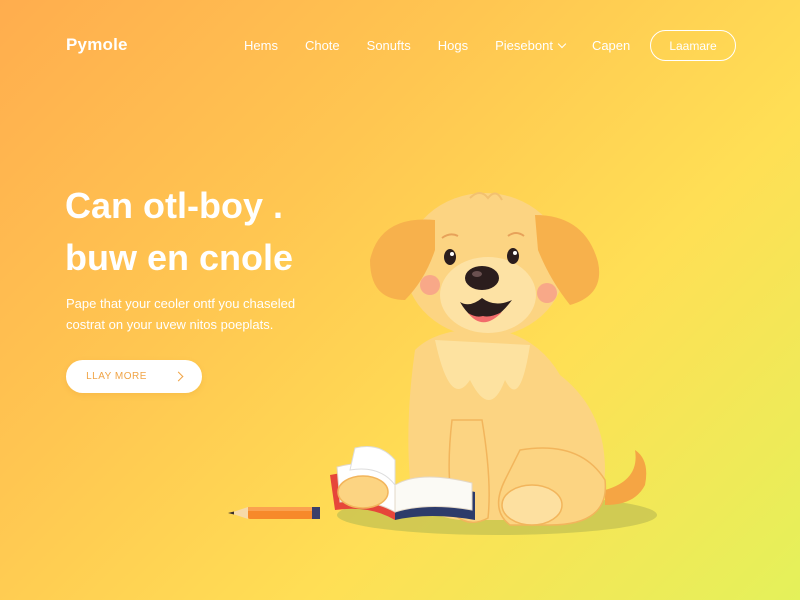  What do you see at coordinates (116, 376) in the screenshot?
I see `hero-cta-label: LLAY MORE` at bounding box center [116, 376].